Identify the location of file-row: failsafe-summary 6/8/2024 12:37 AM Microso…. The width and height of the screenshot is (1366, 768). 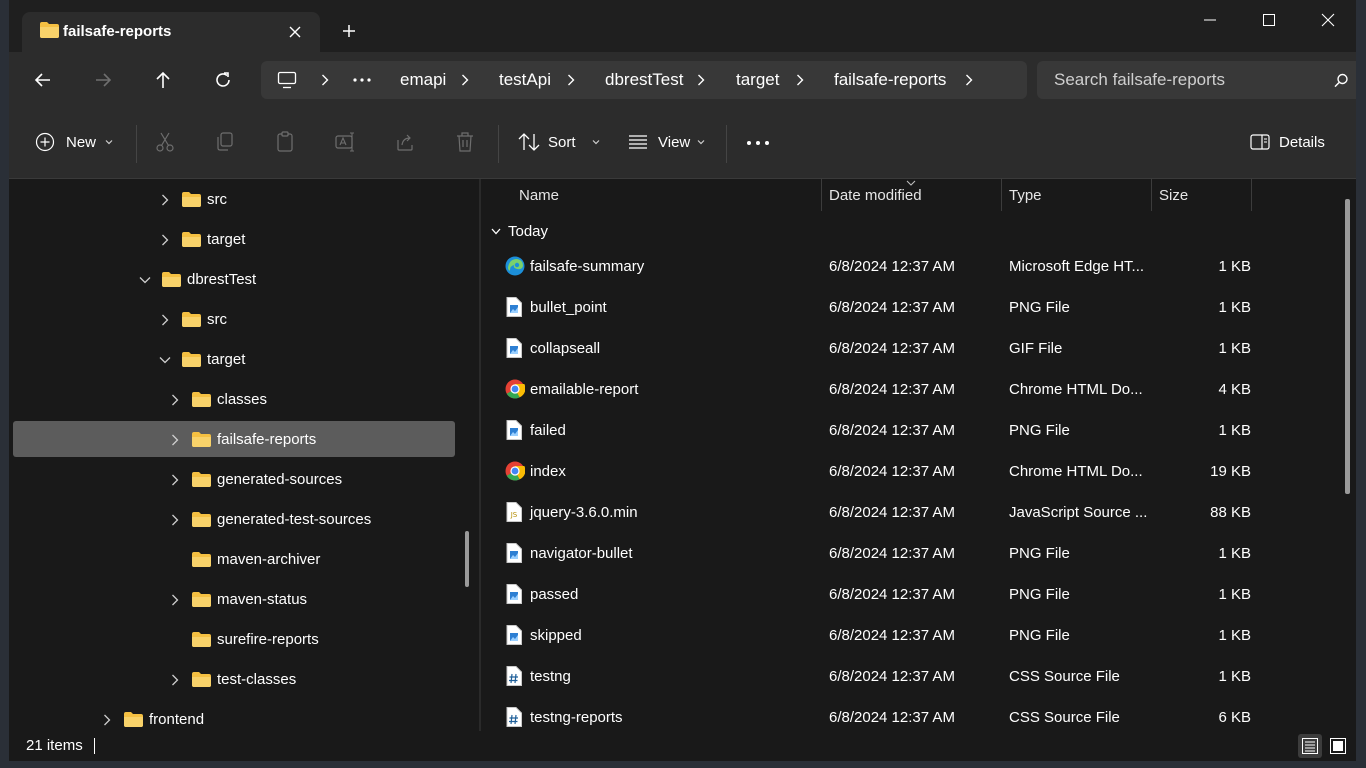
(911, 267).